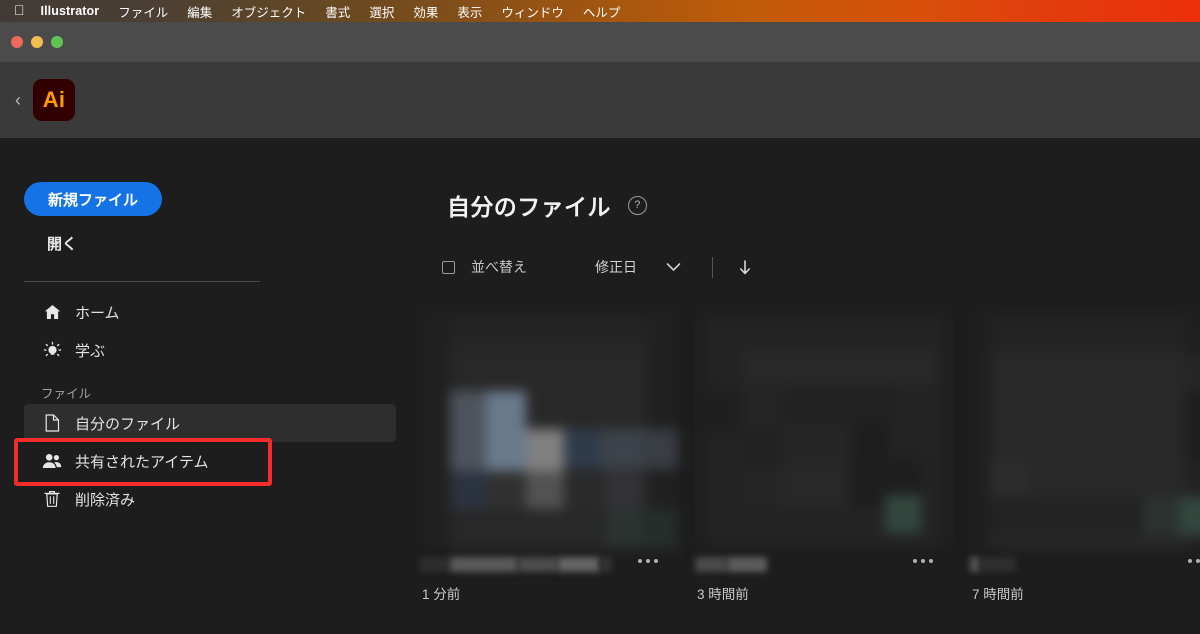 The width and height of the screenshot is (1200, 634). What do you see at coordinates (52, 499) in the screenshot?
I see `trash-icon` at bounding box center [52, 499].